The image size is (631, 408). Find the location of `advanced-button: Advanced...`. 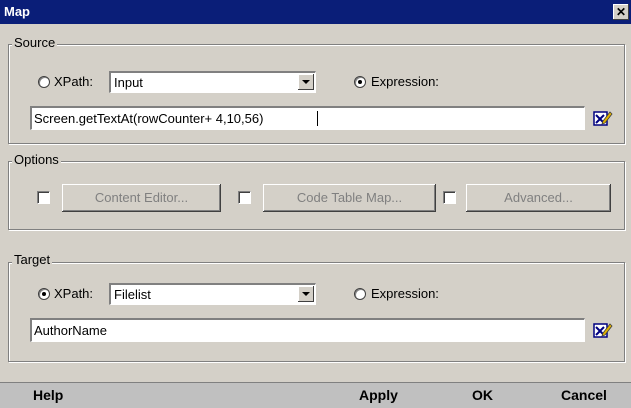

advanced-button: Advanced... is located at coordinates (538, 198).